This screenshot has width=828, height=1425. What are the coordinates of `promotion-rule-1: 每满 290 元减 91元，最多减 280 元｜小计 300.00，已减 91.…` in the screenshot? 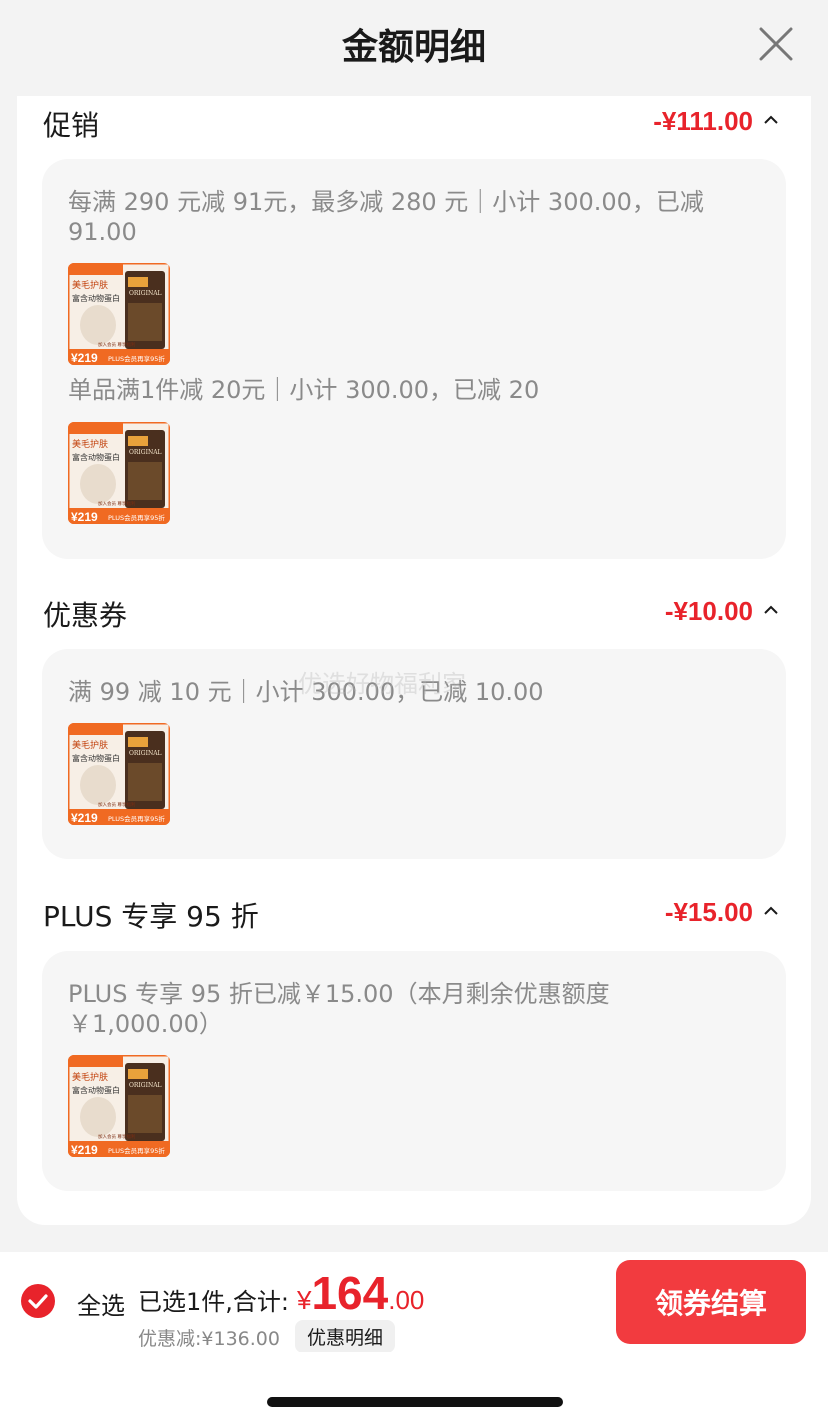 It's located at (386, 217).